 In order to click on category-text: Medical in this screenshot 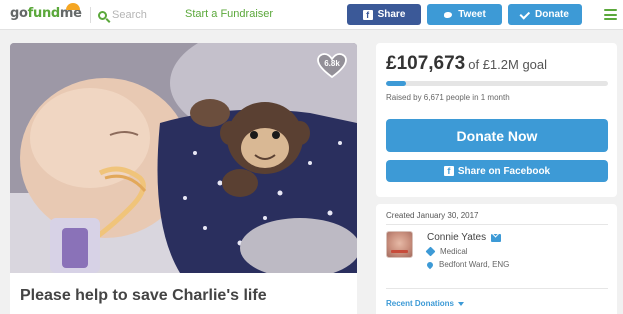, I will do `click(454, 251)`.